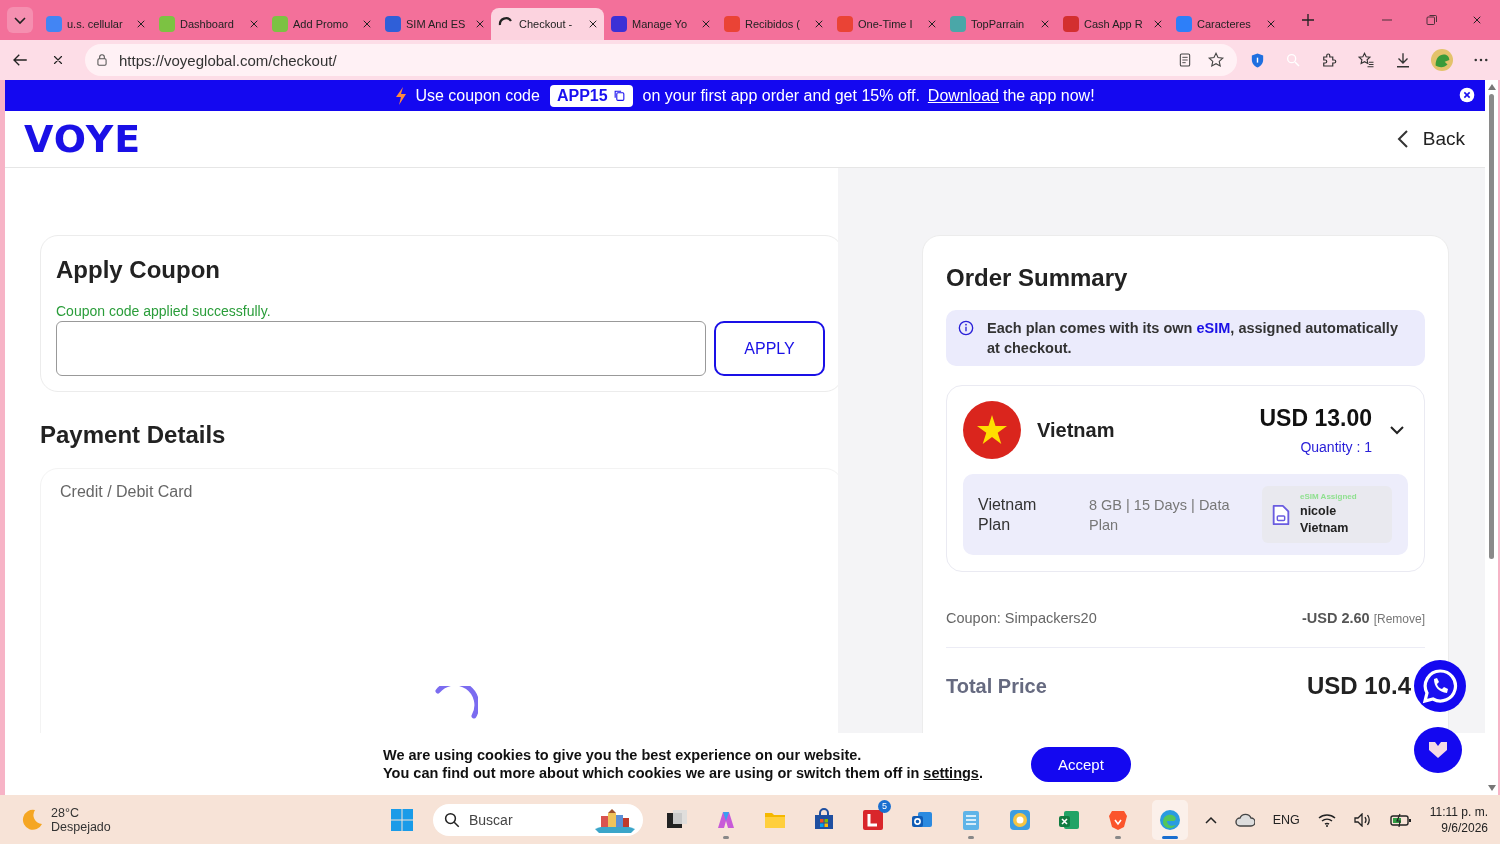 This screenshot has height=844, width=1500. What do you see at coordinates (1244, 819) in the screenshot?
I see `cloud-icon` at bounding box center [1244, 819].